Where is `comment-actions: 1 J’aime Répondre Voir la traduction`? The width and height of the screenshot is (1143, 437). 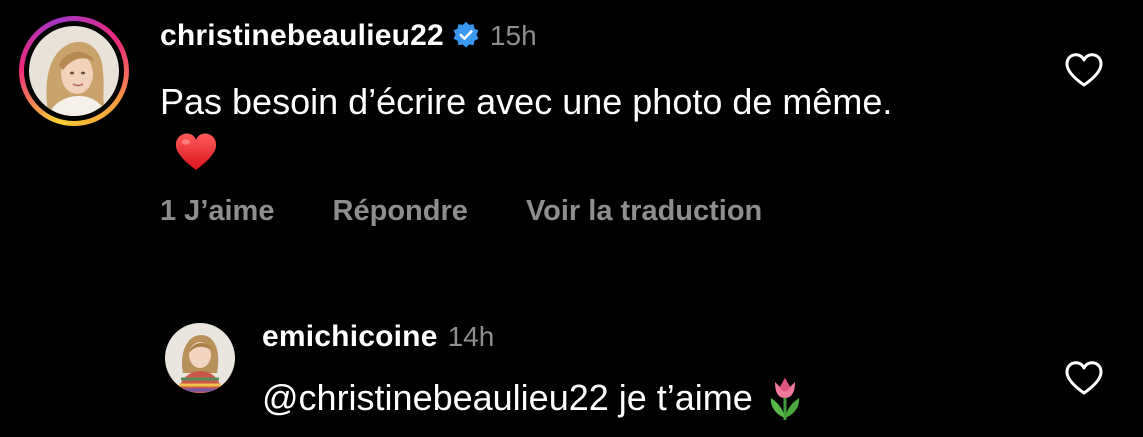 comment-actions: 1 J’aime Répondre Voir la traduction is located at coordinates (486, 211).